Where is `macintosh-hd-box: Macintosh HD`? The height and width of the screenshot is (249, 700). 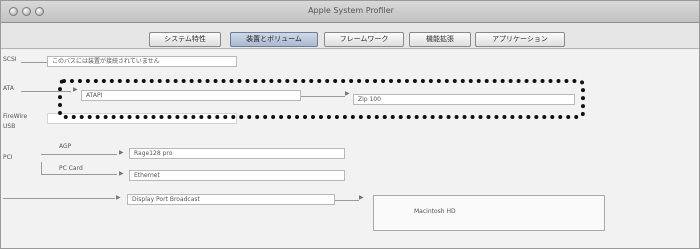
macintosh-hd-box: Macintosh HD is located at coordinates (489, 213).